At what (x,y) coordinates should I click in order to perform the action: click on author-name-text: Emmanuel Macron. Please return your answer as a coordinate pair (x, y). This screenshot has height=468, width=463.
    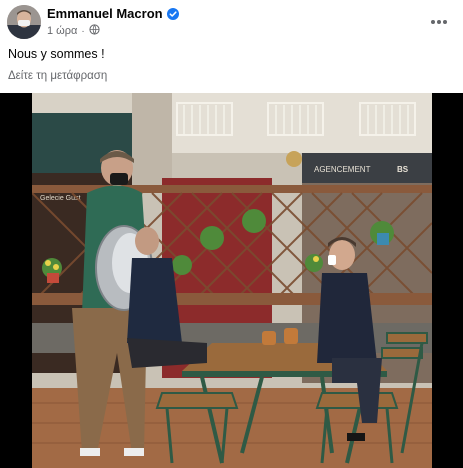
    Looking at the image, I should click on (105, 13).